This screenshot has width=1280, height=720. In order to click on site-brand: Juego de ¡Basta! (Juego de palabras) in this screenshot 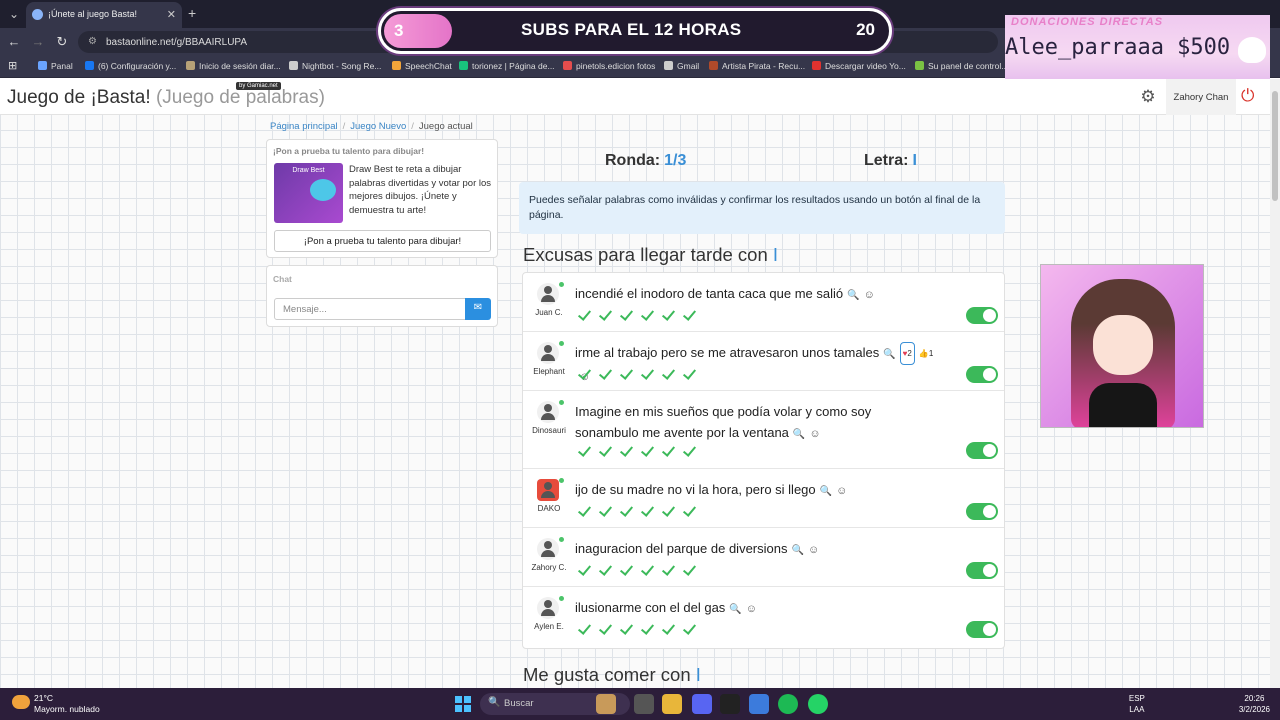, I will do `click(166, 98)`.